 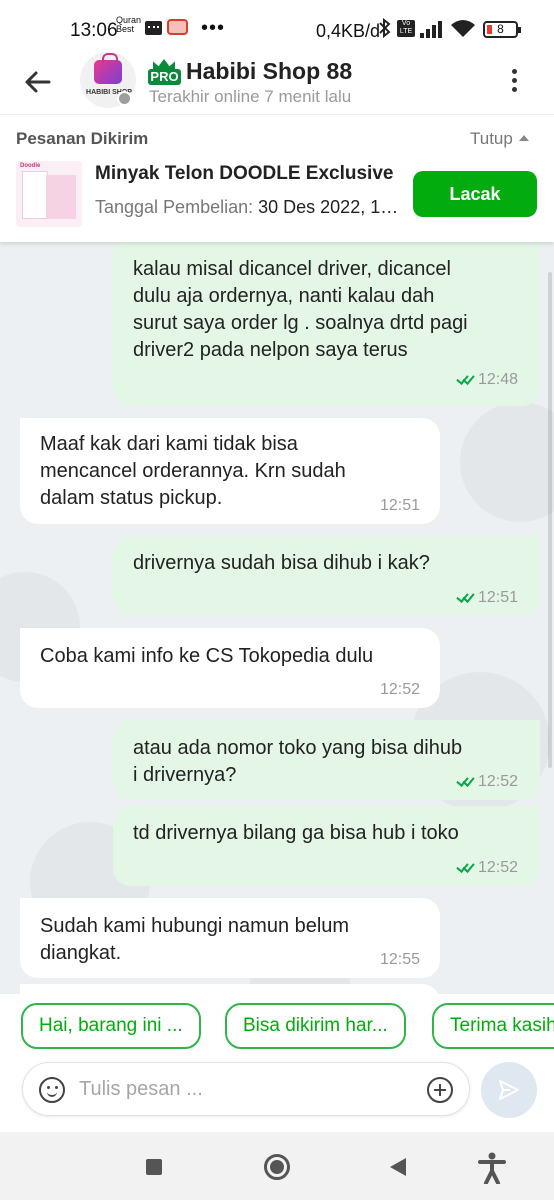 What do you see at coordinates (94, 30) in the screenshot?
I see `status-time: 13:06` at bounding box center [94, 30].